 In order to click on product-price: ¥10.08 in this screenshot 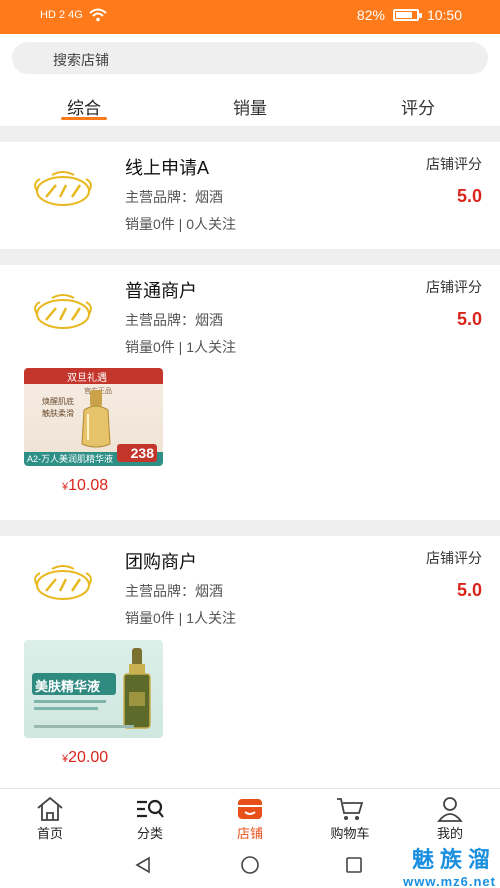, I will do `click(85, 485)`.